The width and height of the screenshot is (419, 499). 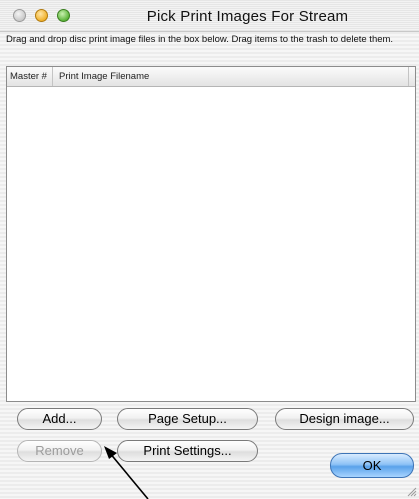 What do you see at coordinates (411, 76) in the screenshot?
I see `column-header-spacer` at bounding box center [411, 76].